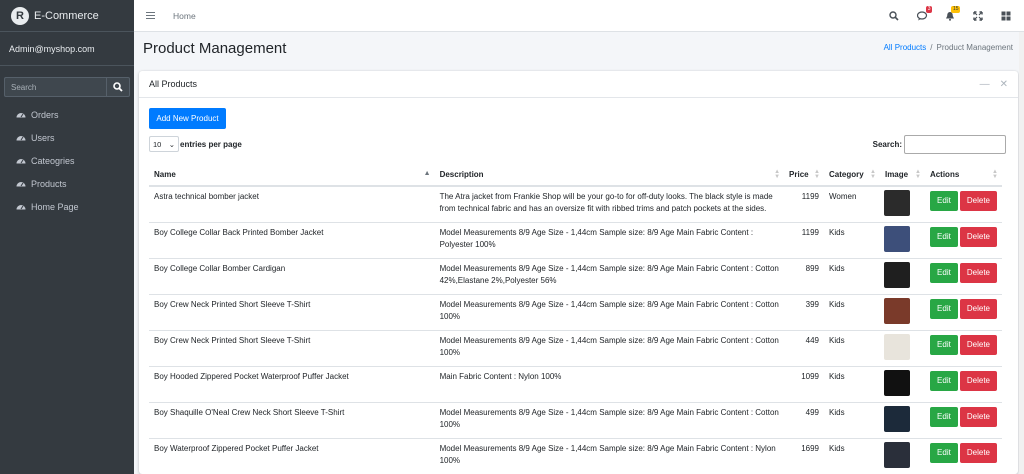 This screenshot has width=1024, height=474. I want to click on control-sidebar-button, so click(1006, 16).